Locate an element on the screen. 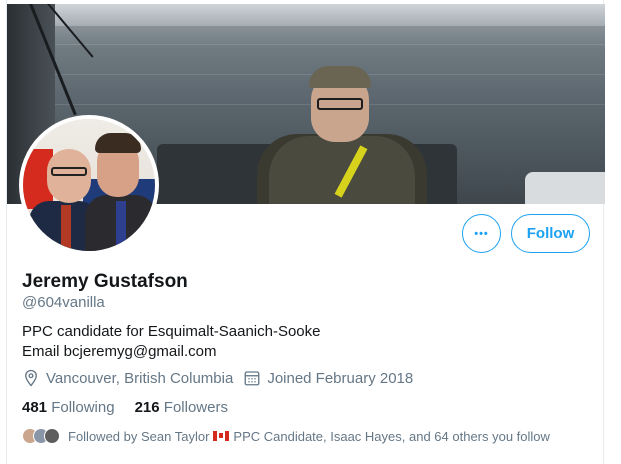  joined-item: Joined February 2018 is located at coordinates (328, 378).